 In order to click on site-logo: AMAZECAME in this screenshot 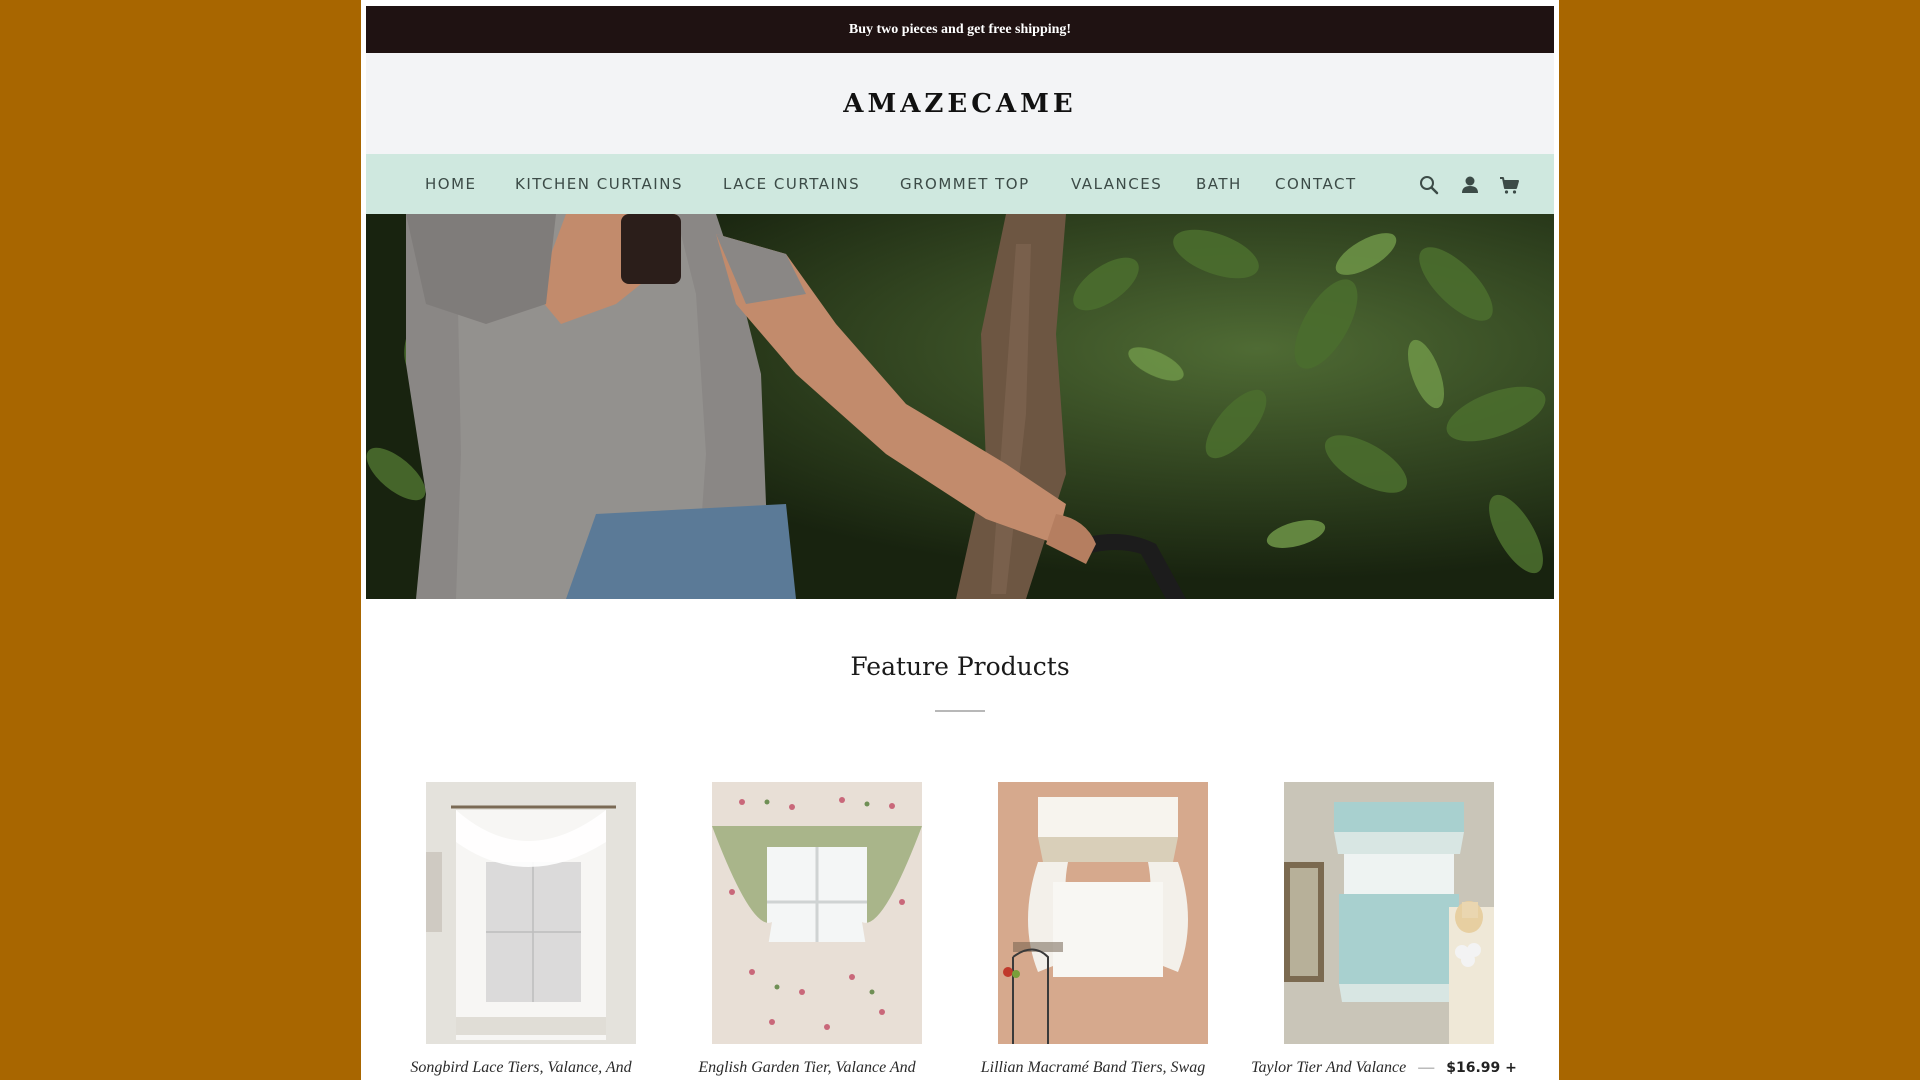, I will do `click(959, 104)`.